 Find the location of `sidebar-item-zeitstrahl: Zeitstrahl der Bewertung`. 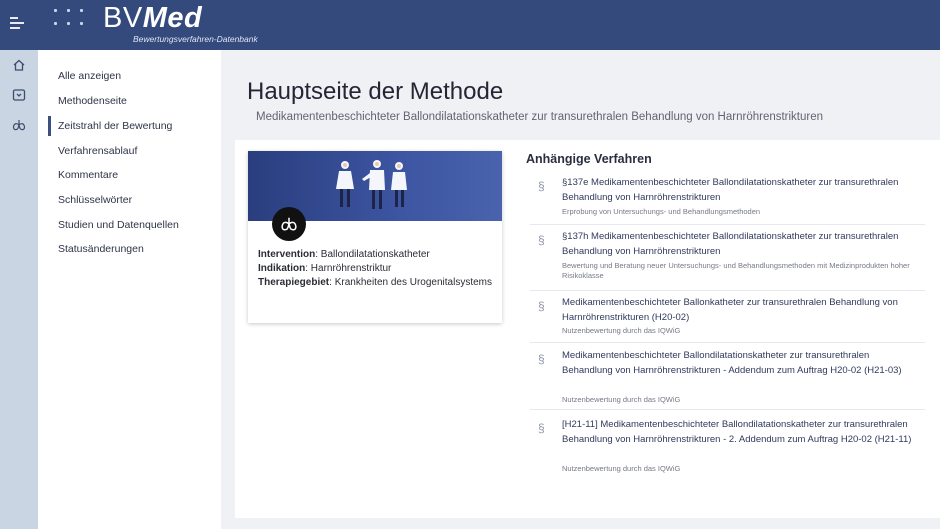

sidebar-item-zeitstrahl: Zeitstrahl der Bewertung is located at coordinates (115, 126).